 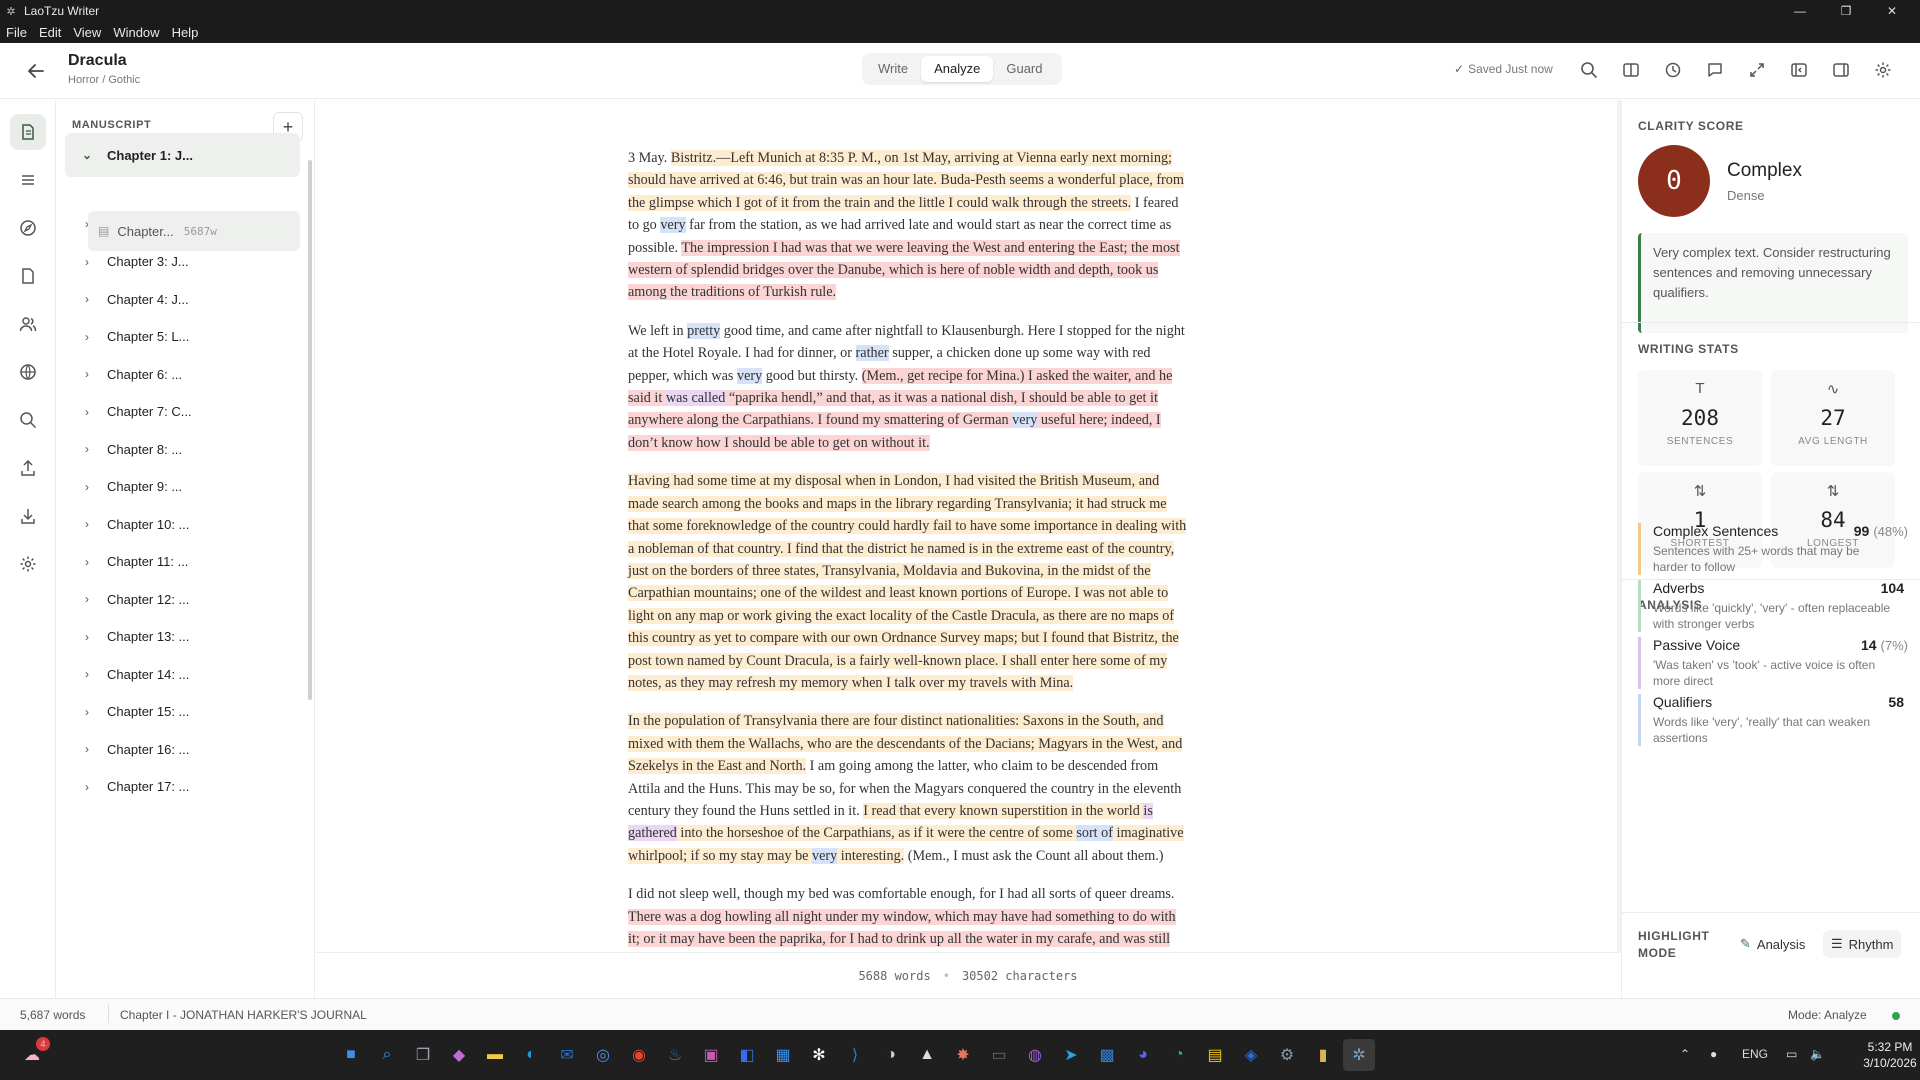 What do you see at coordinates (927, 1055) in the screenshot?
I see `app-icon: ▲` at bounding box center [927, 1055].